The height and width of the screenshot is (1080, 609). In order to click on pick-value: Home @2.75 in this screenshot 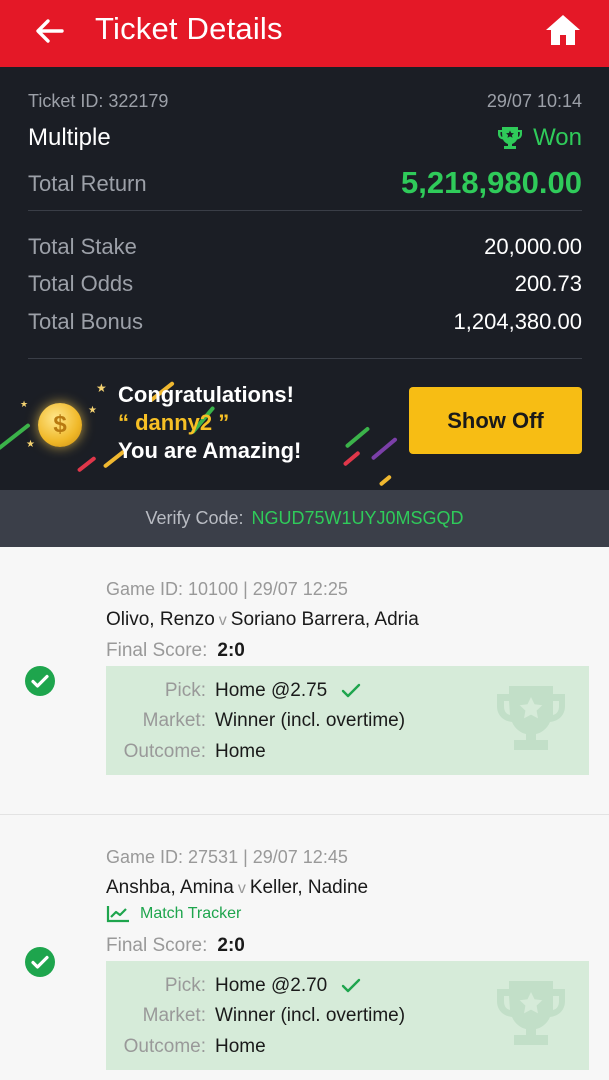, I will do `click(271, 690)`.